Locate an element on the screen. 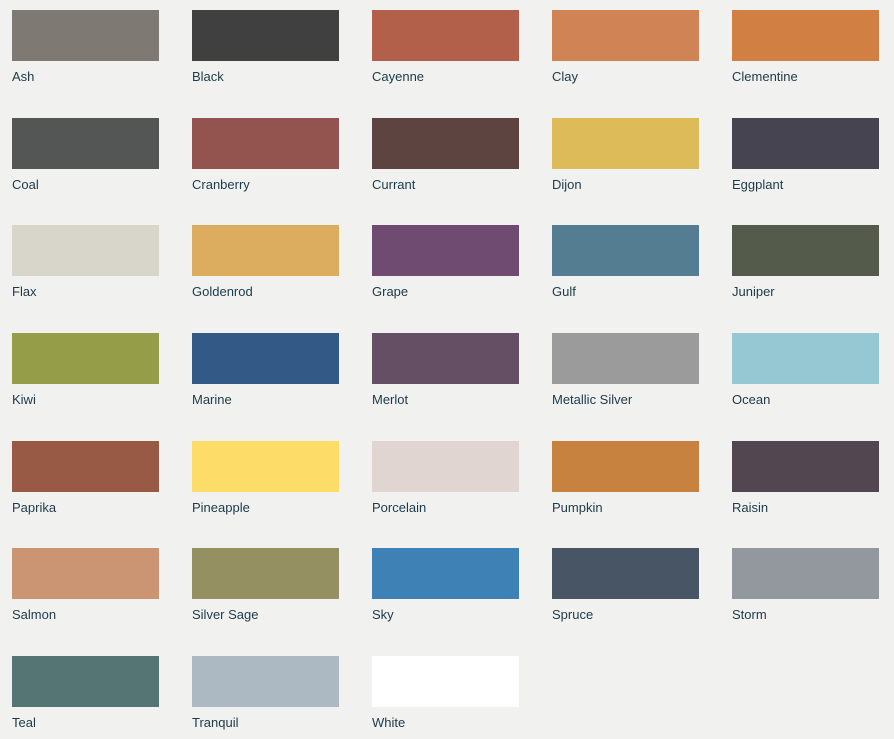 Image resolution: width=894 pixels, height=739 pixels. swatch-teal: Teal is located at coordinates (85, 693).